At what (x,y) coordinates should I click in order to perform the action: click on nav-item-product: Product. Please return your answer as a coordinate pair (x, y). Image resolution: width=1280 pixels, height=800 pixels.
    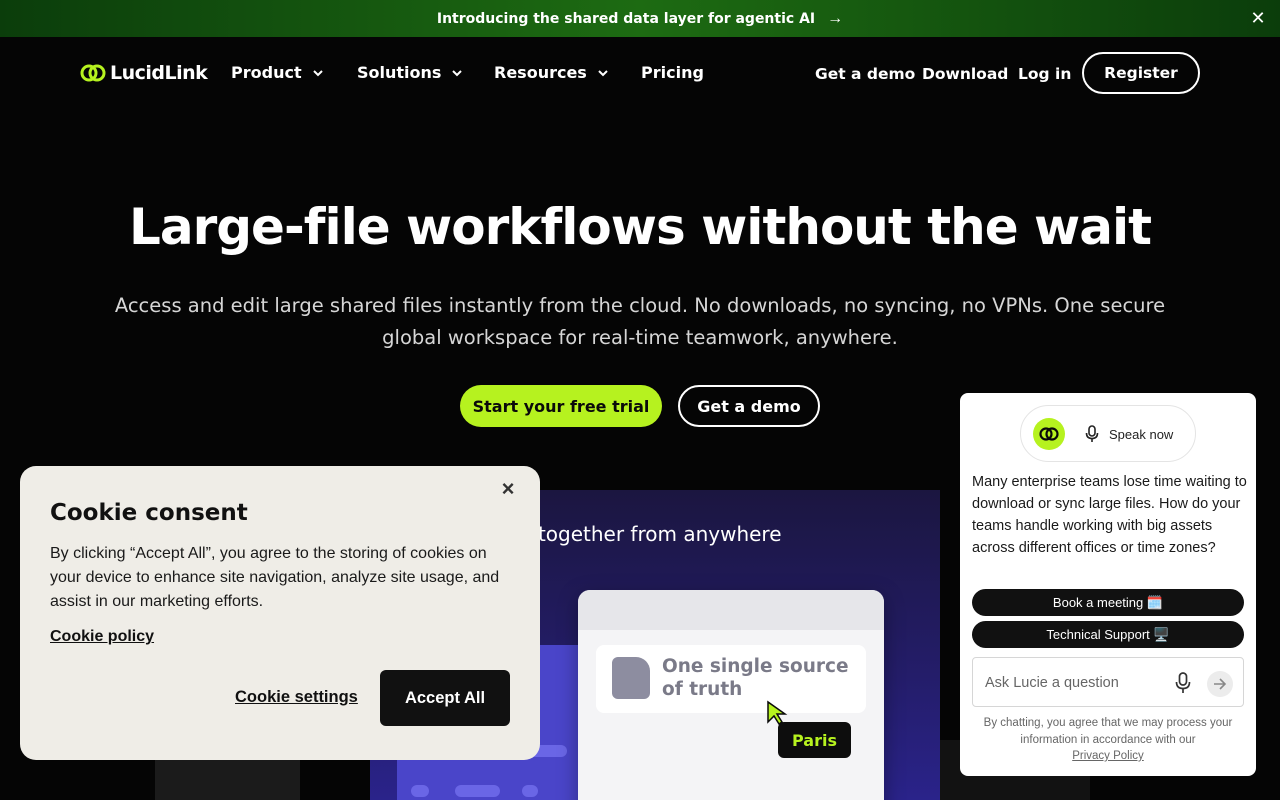
    Looking at the image, I should click on (277, 72).